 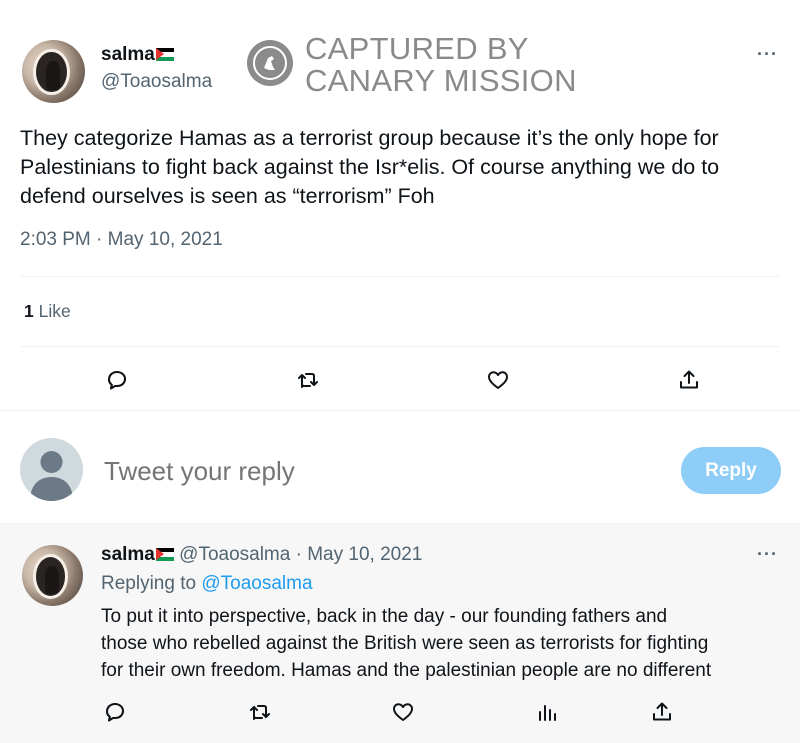 I want to click on replying-to-handle-link: @Toaosalma, so click(x=256, y=583).